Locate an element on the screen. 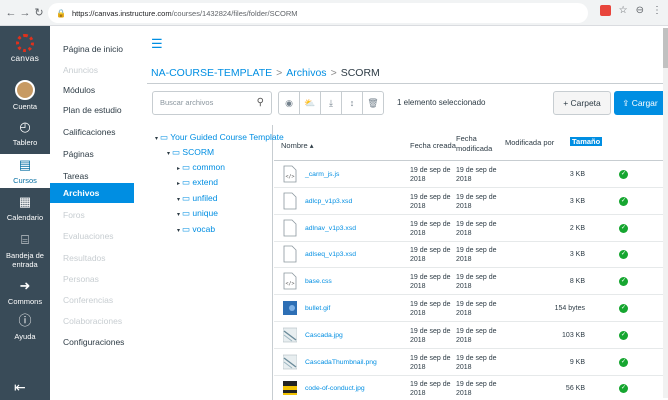 This screenshot has width=668, height=400. file-size: 8 KB is located at coordinates (577, 282).